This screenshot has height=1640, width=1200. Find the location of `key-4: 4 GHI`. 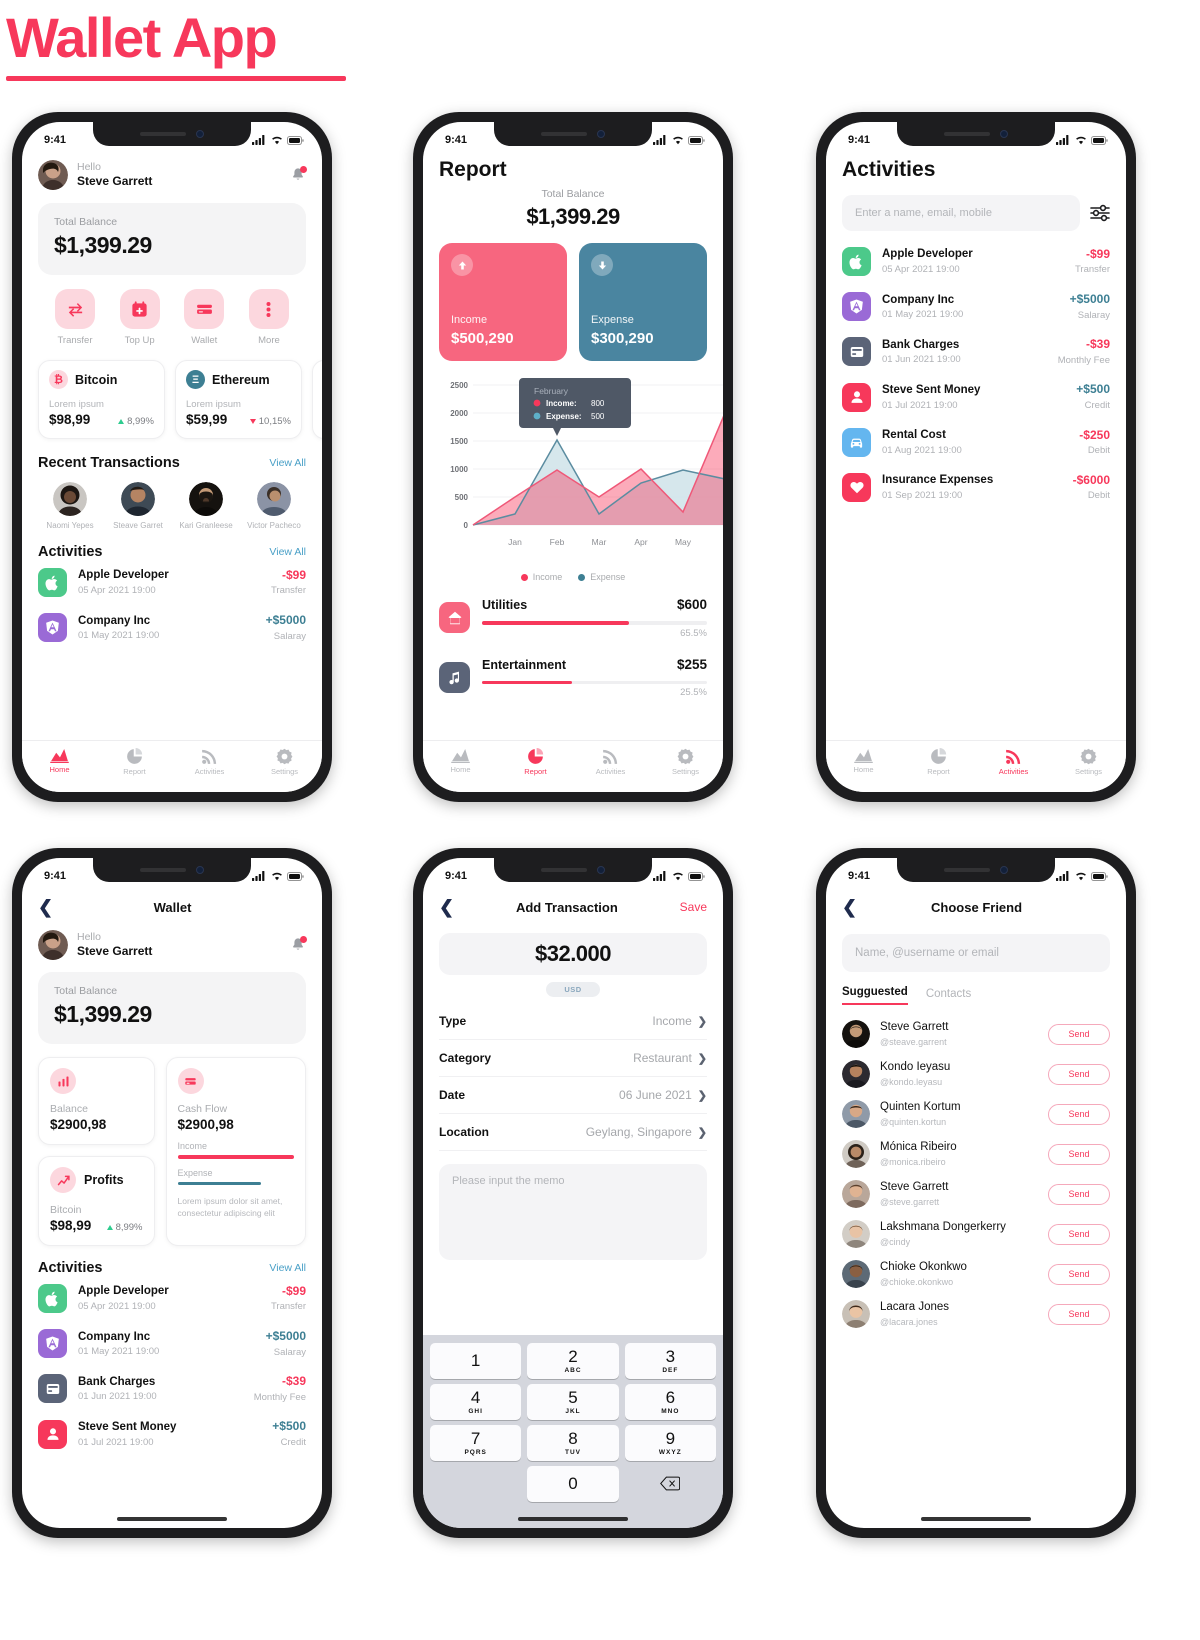

key-4: 4 GHI is located at coordinates (476, 1401).